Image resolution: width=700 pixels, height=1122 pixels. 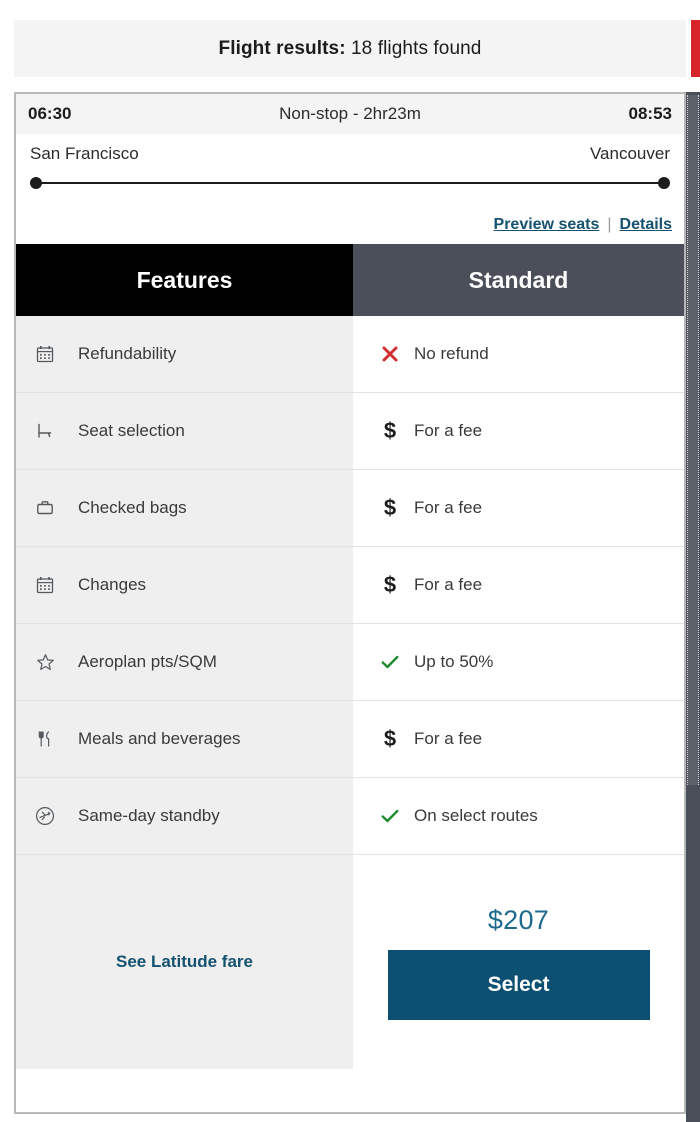 What do you see at coordinates (184, 354) in the screenshot?
I see `feature-cell: Refundability` at bounding box center [184, 354].